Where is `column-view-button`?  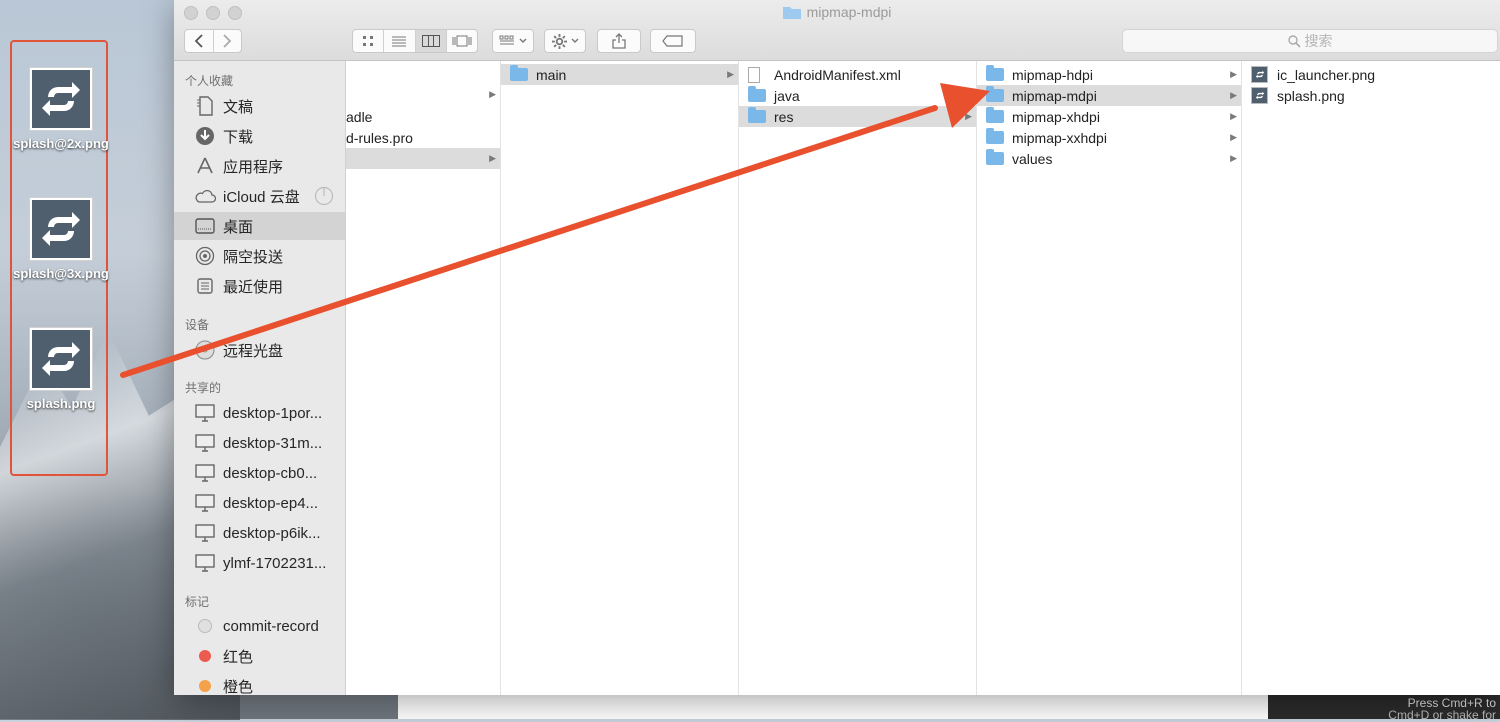
column-view-button is located at coordinates (431, 41).